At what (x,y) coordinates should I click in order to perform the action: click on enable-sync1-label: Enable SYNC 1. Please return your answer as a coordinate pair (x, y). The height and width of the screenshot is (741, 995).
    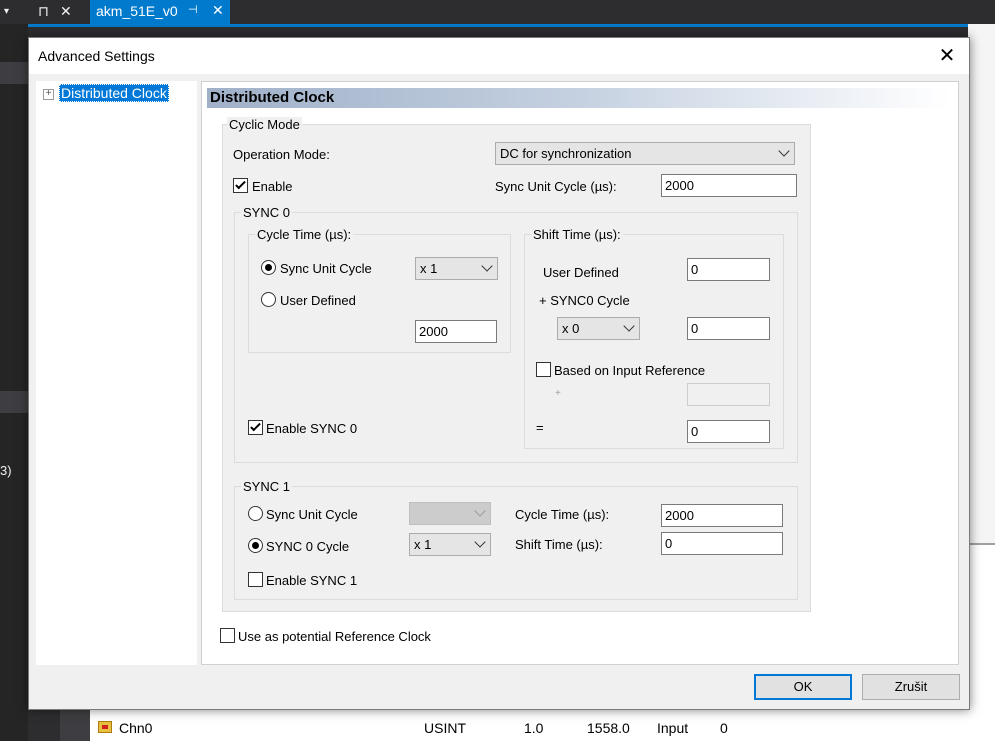
    Looking at the image, I should click on (312, 580).